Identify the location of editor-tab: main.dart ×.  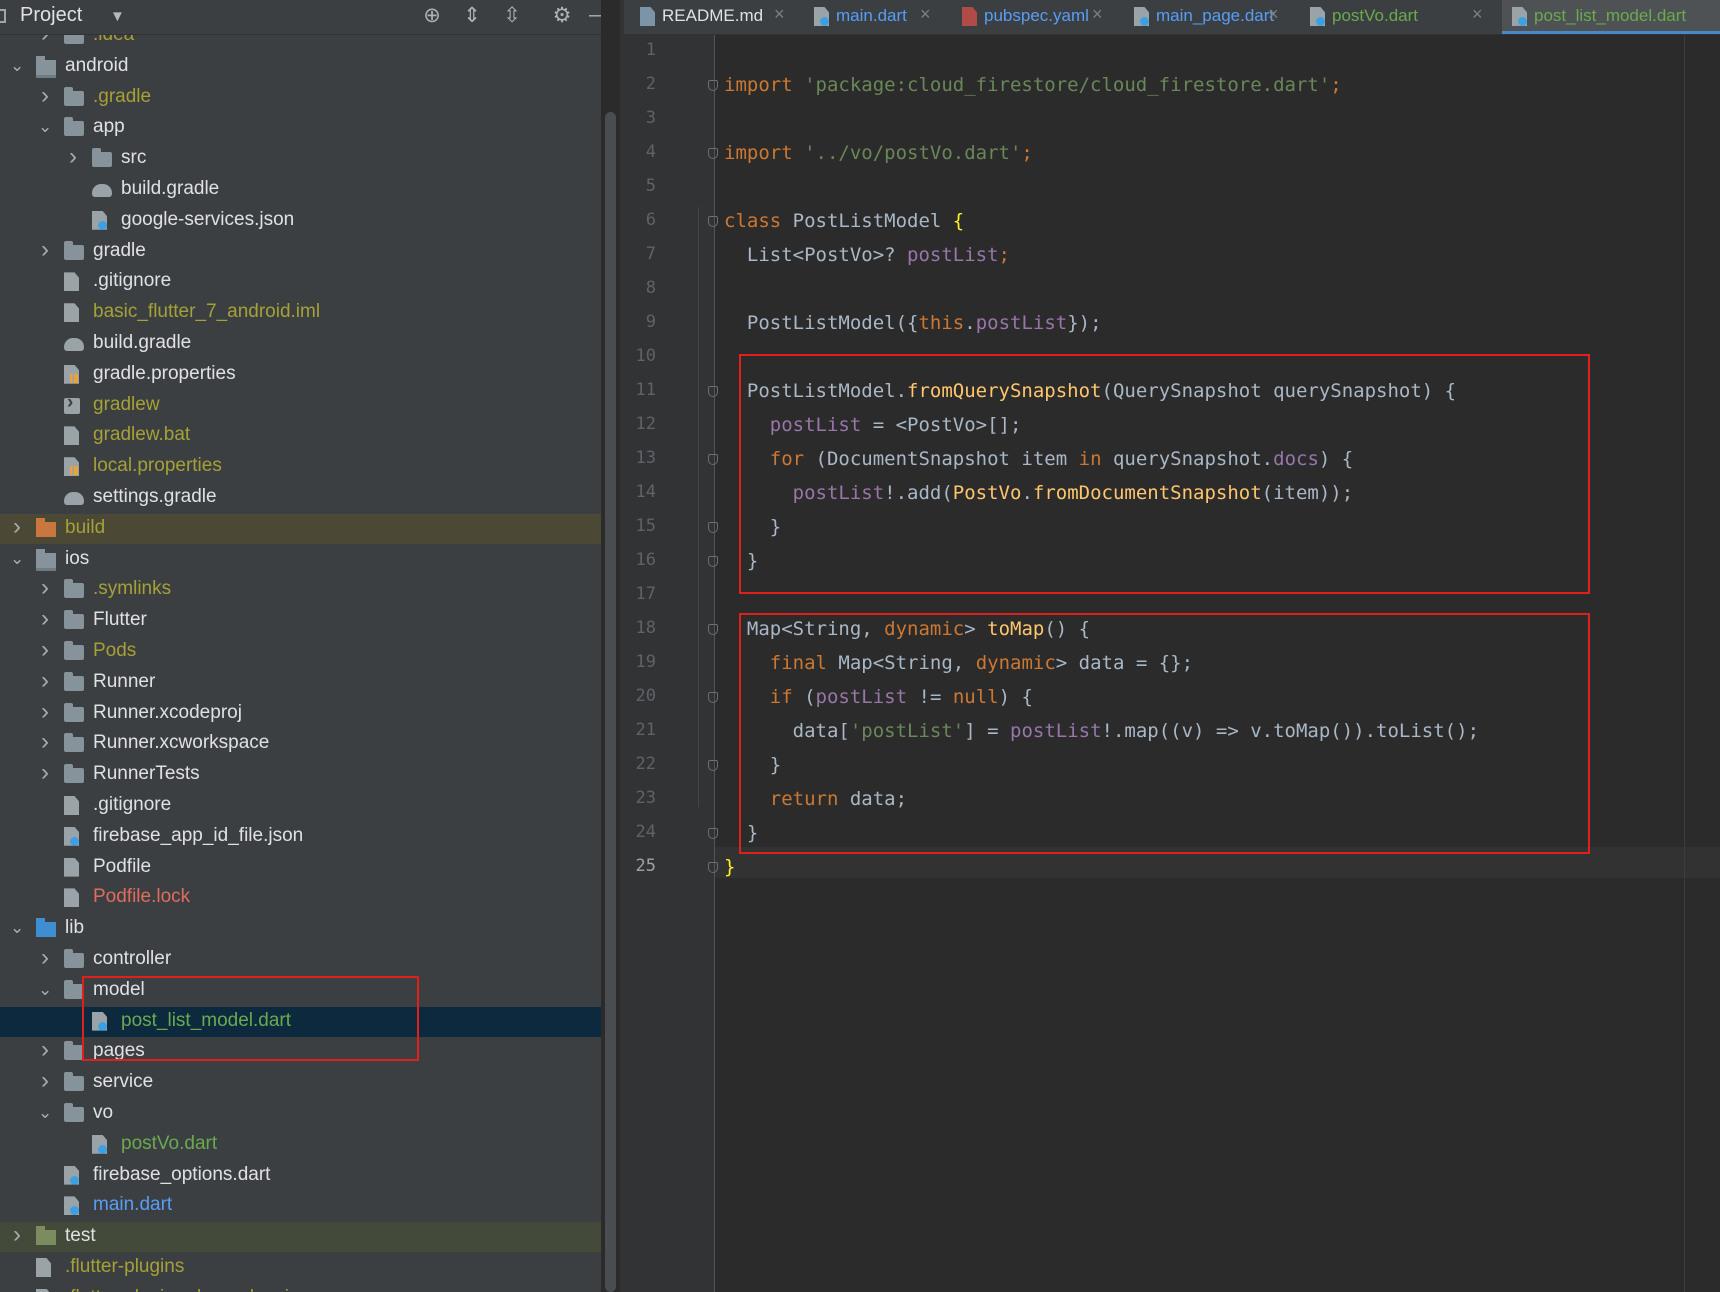
(874, 17).